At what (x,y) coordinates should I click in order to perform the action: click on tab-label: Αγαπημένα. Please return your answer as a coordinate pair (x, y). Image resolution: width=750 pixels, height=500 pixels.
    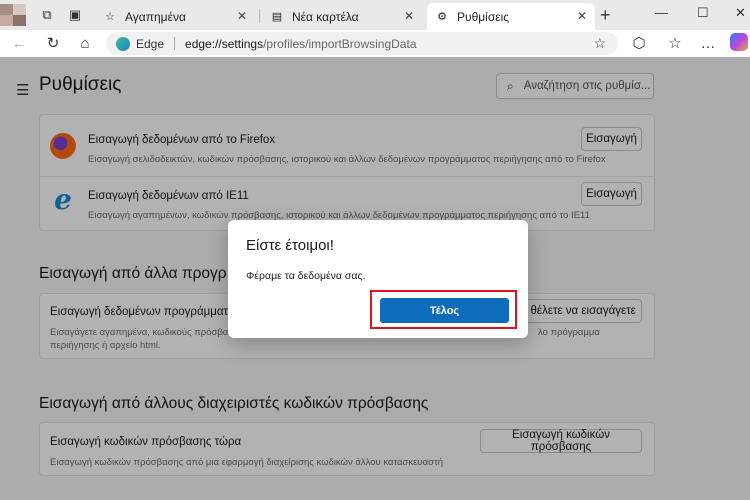
    Looking at the image, I should click on (155, 16).